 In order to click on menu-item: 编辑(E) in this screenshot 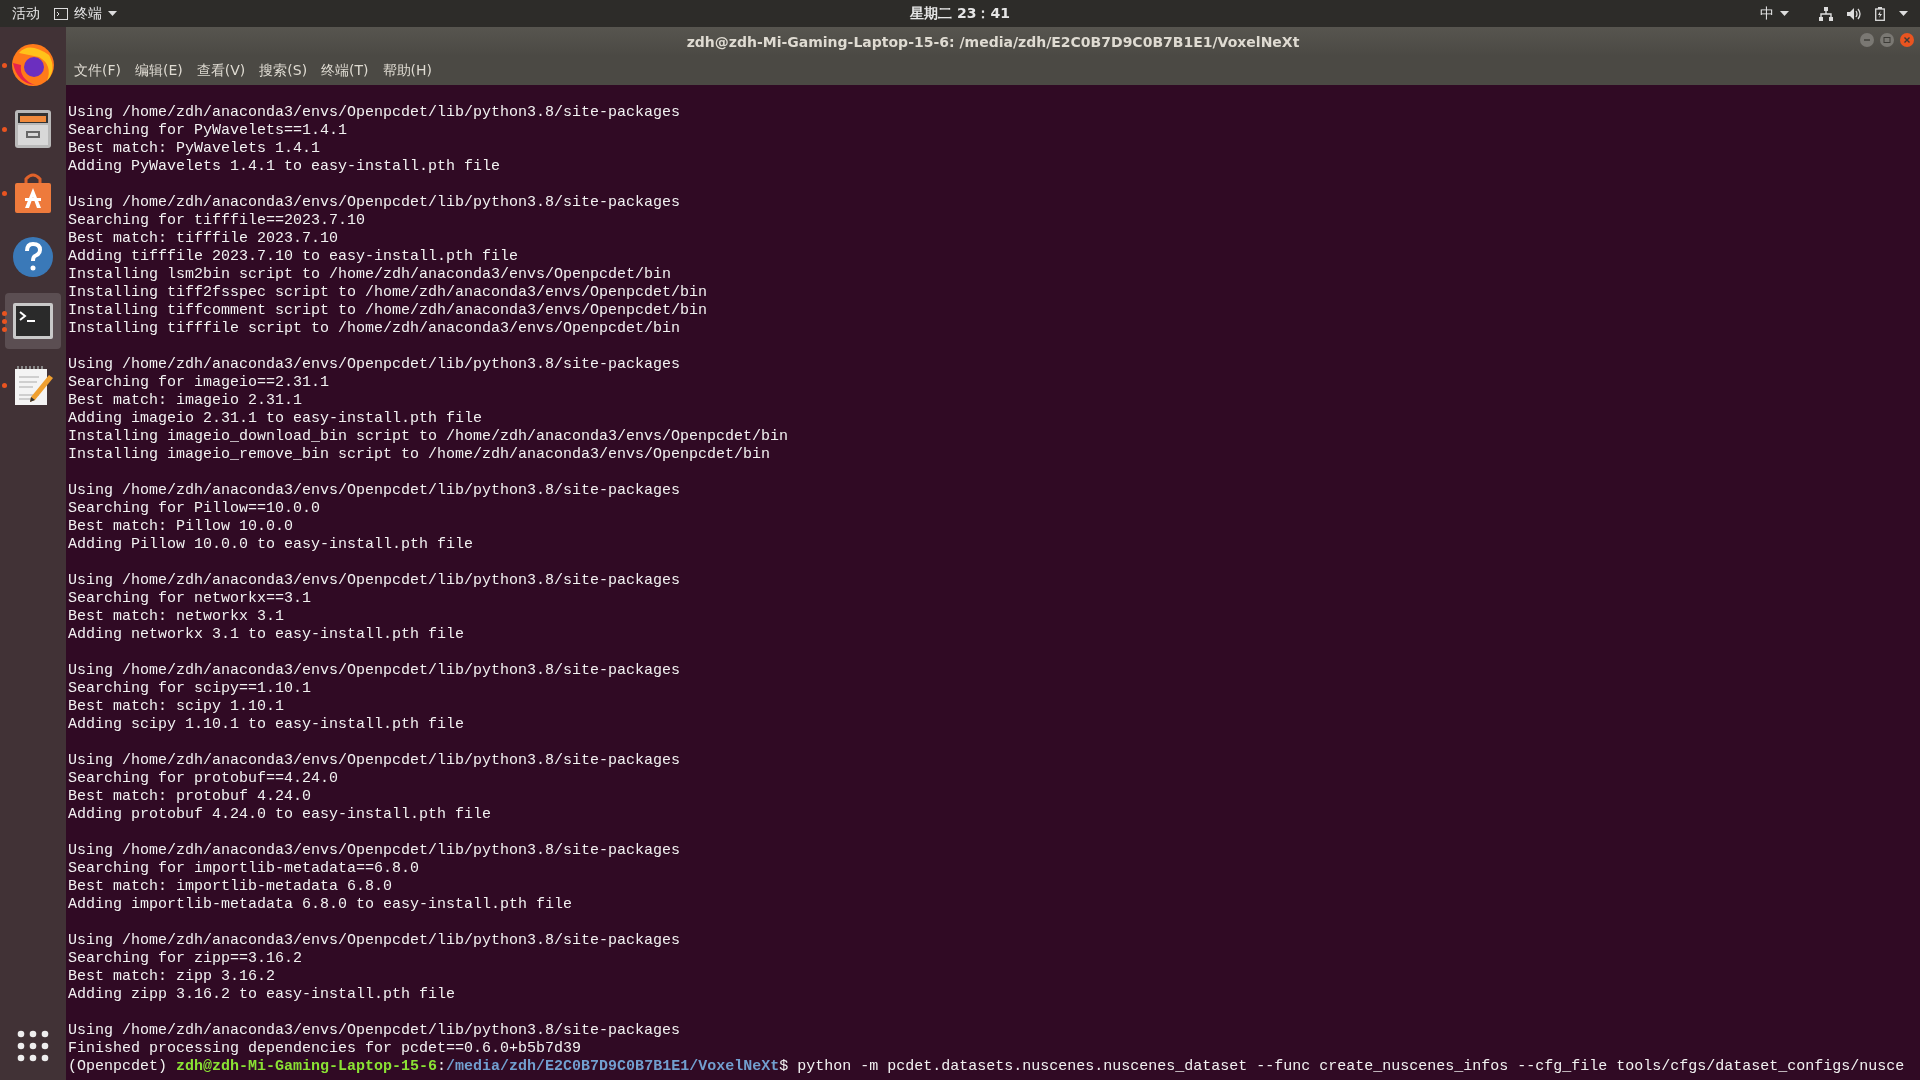, I will do `click(159, 70)`.